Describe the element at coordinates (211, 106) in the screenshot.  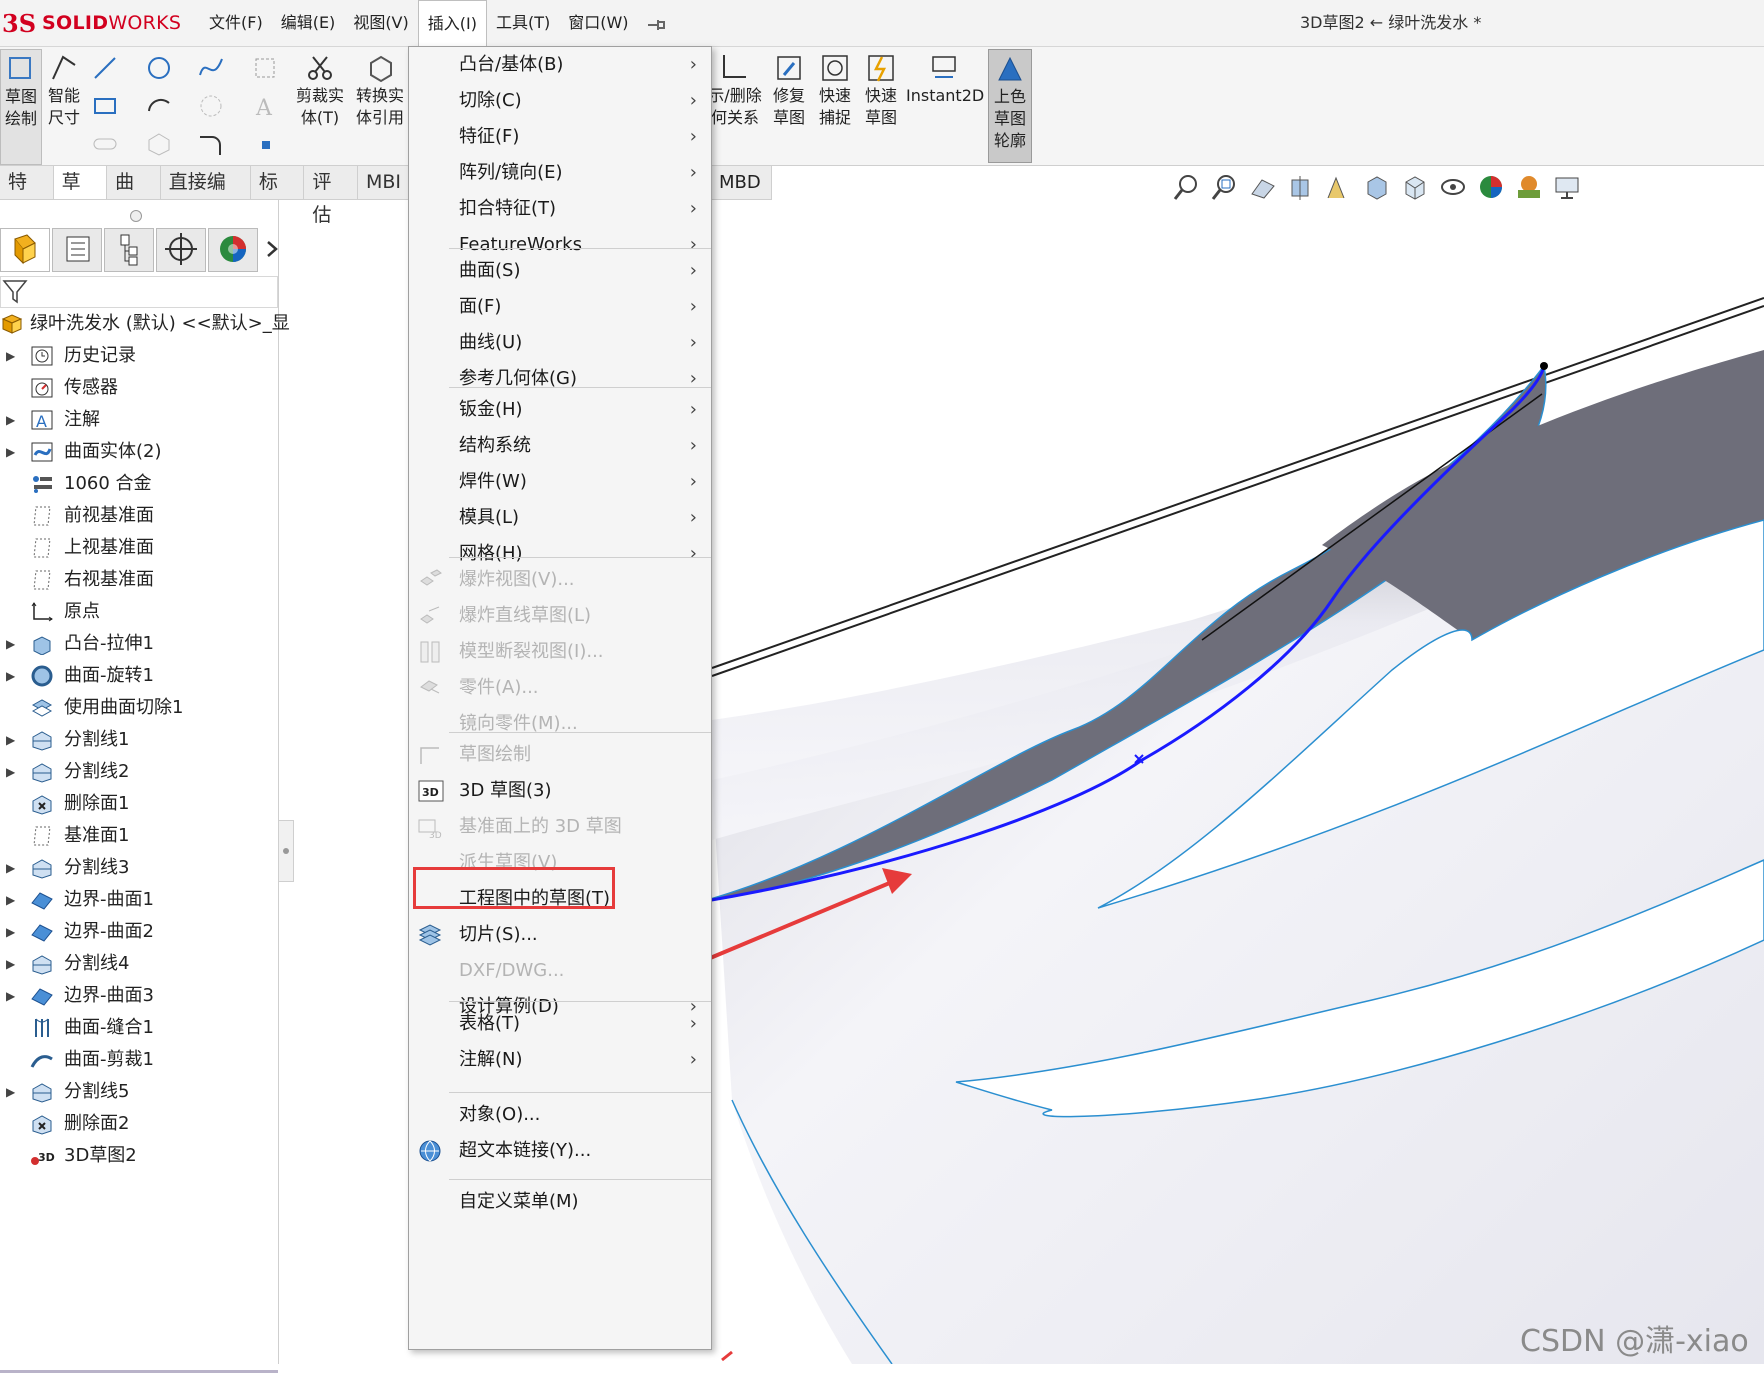
I see `ellipse-icon` at that location.